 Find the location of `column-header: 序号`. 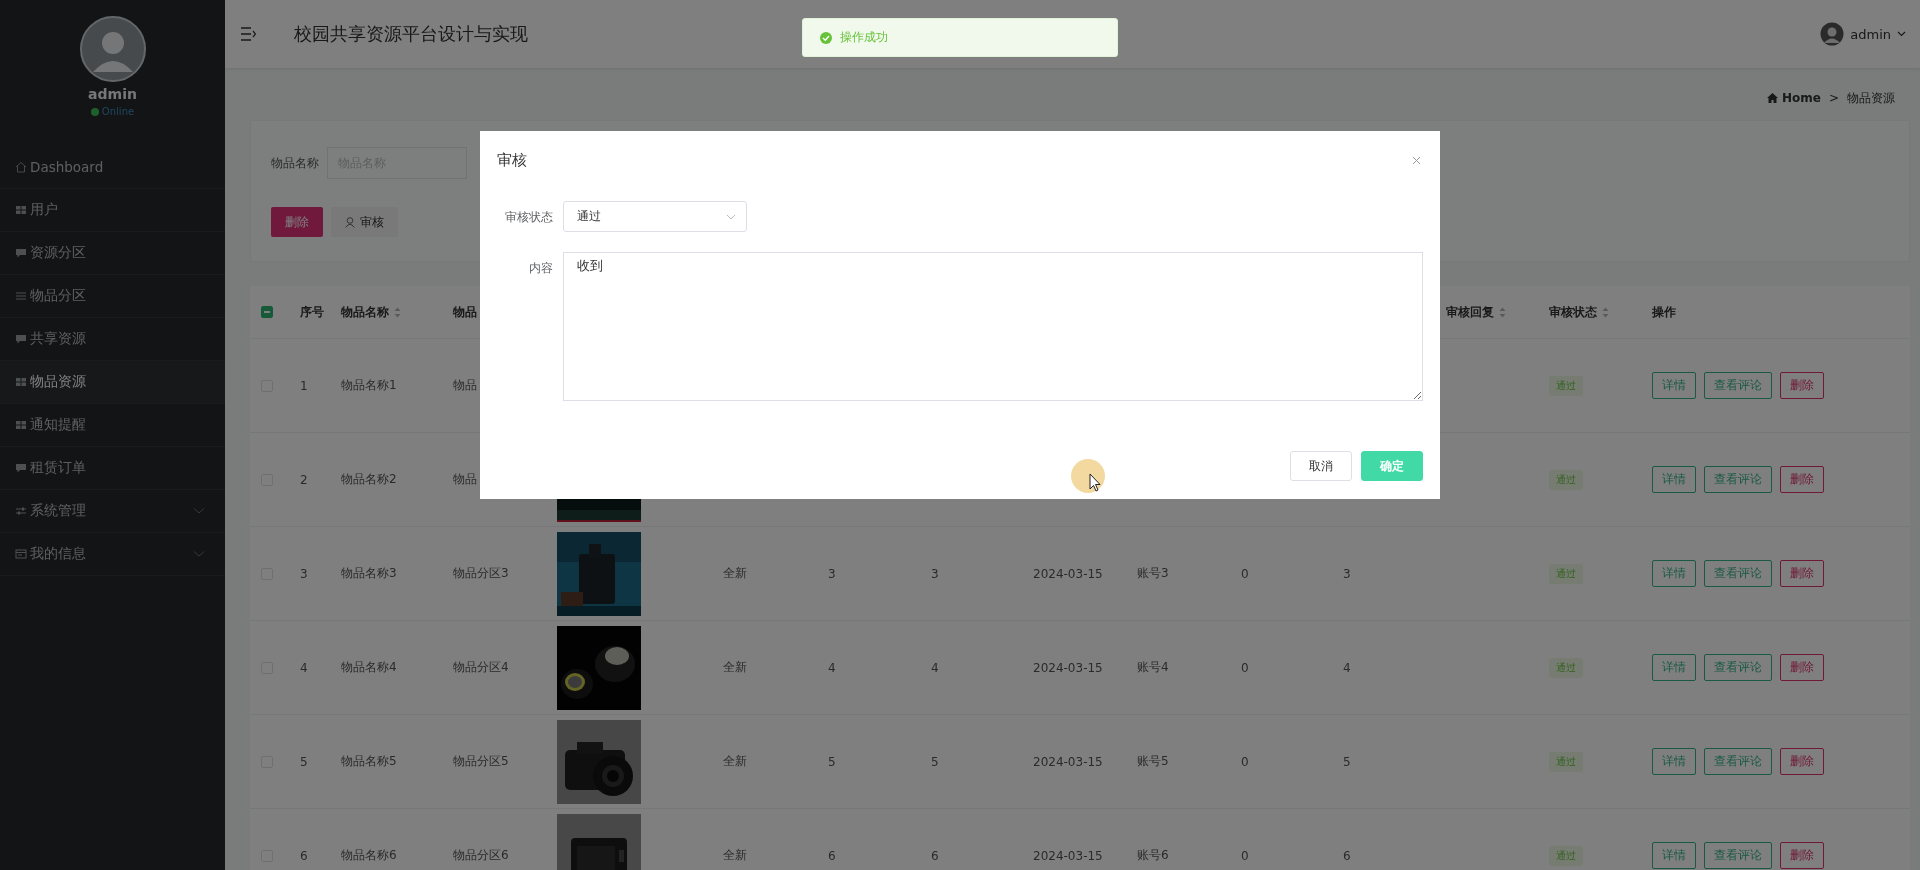

column-header: 序号 is located at coordinates (312, 312).